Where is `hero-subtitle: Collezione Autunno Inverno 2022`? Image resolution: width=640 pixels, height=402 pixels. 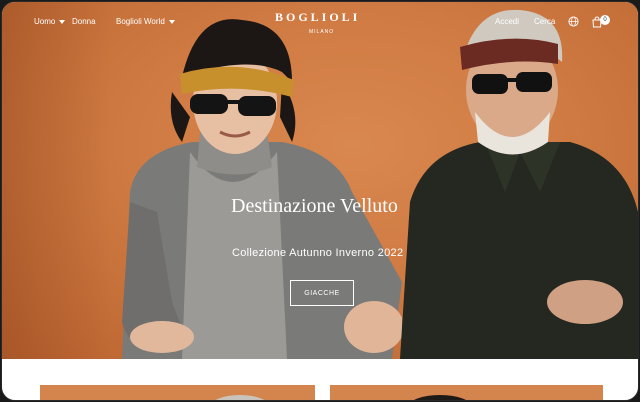
hero-subtitle: Collezione Autunno Inverno 2022 is located at coordinates (318, 253).